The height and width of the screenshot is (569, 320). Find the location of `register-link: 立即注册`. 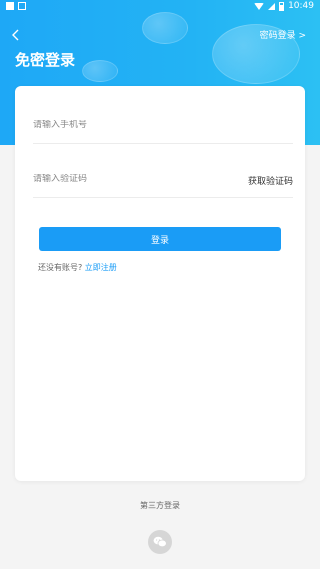

register-link: 立即注册 is located at coordinates (101, 267).